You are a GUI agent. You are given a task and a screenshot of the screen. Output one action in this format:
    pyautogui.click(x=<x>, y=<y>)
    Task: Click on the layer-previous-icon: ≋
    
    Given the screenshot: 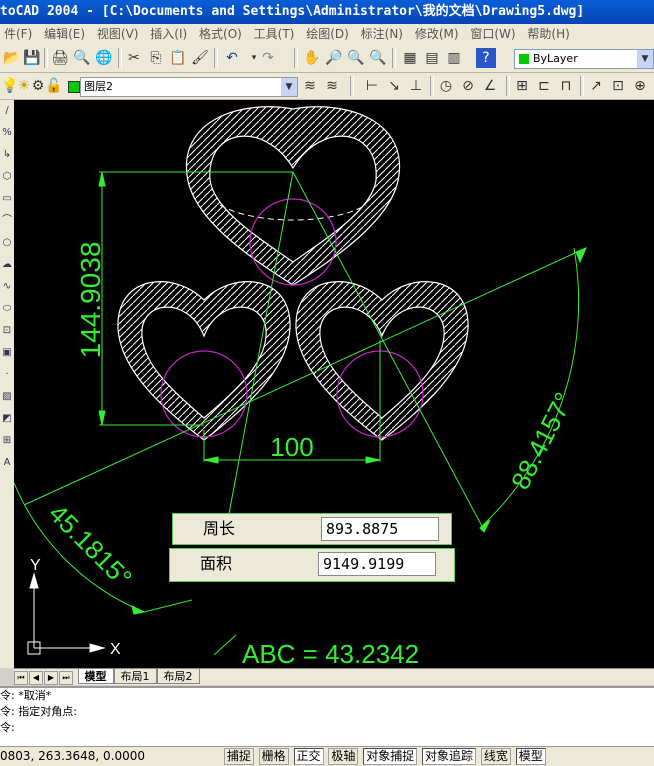 What is the action you would take?
    pyautogui.click(x=332, y=86)
    